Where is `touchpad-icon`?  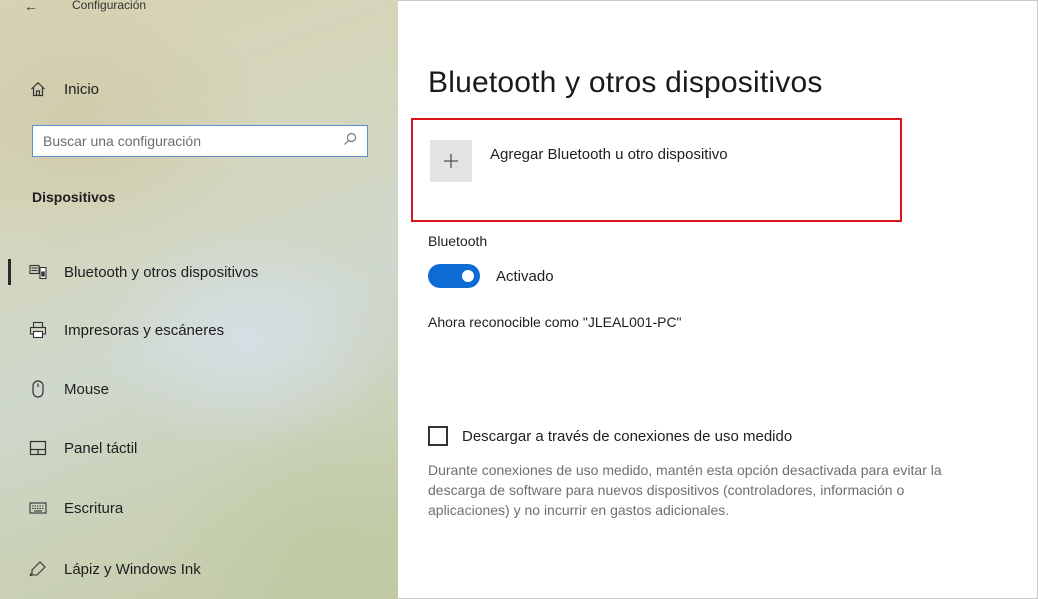
touchpad-icon is located at coordinates (38, 448).